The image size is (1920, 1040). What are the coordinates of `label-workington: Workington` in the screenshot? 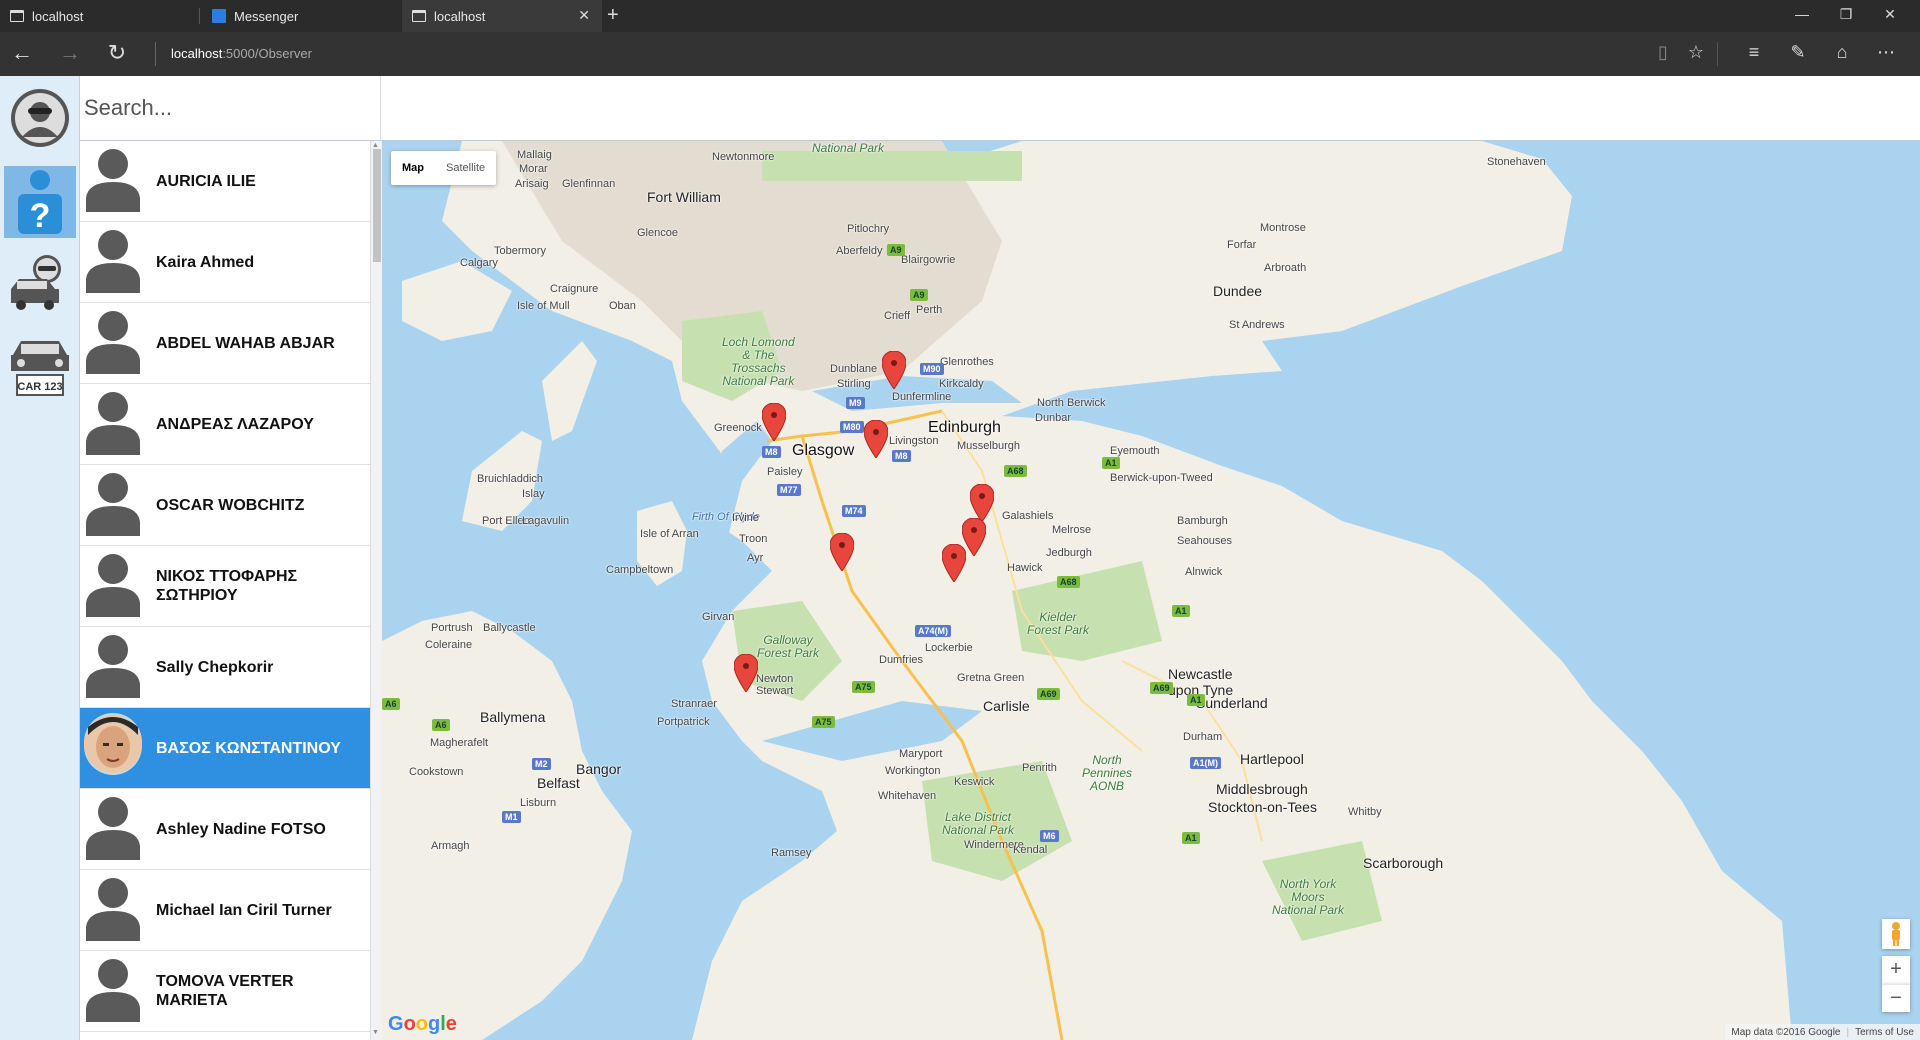 It's located at (913, 771).